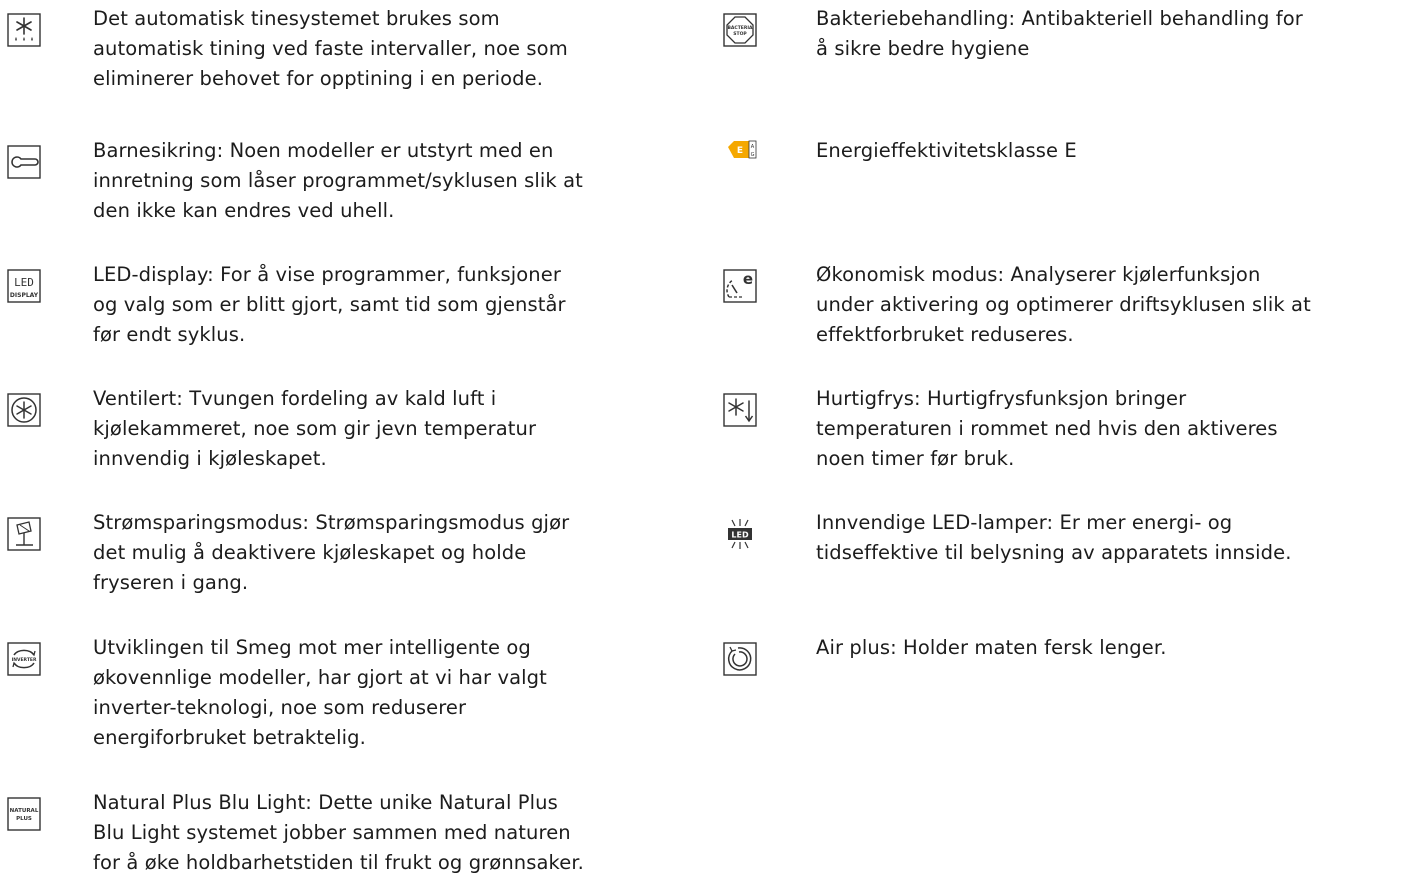 This screenshot has width=1405, height=895. What do you see at coordinates (740, 286) in the screenshot?
I see `eco-mode-icon: e` at bounding box center [740, 286].